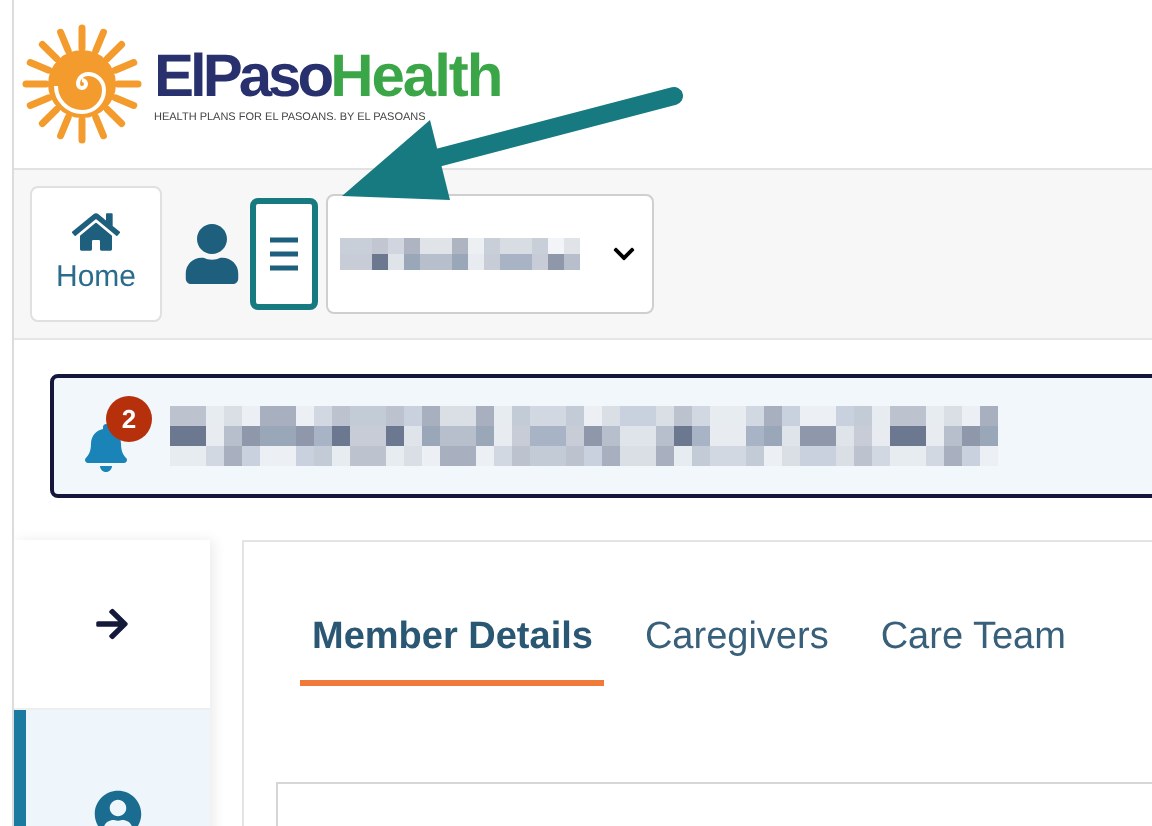 This screenshot has width=1152, height=826. Describe the element at coordinates (242, 78) in the screenshot. I see `logo-text: ElPaso` at that location.